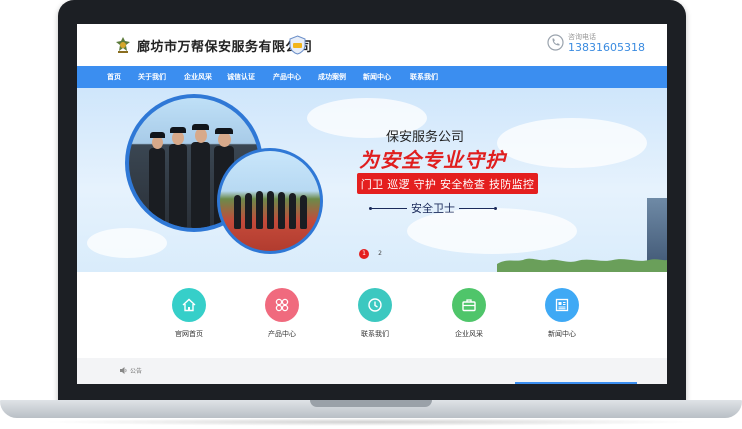 This screenshot has width=742, height=429. I want to click on banner-title: 保安服务公司, so click(425, 137).